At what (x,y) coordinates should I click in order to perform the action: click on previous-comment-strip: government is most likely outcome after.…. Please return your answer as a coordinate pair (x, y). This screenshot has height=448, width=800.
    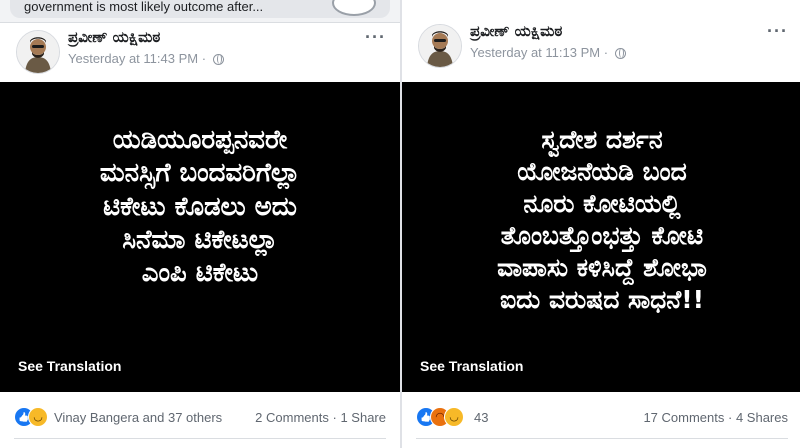
    Looking at the image, I should click on (200, 11).